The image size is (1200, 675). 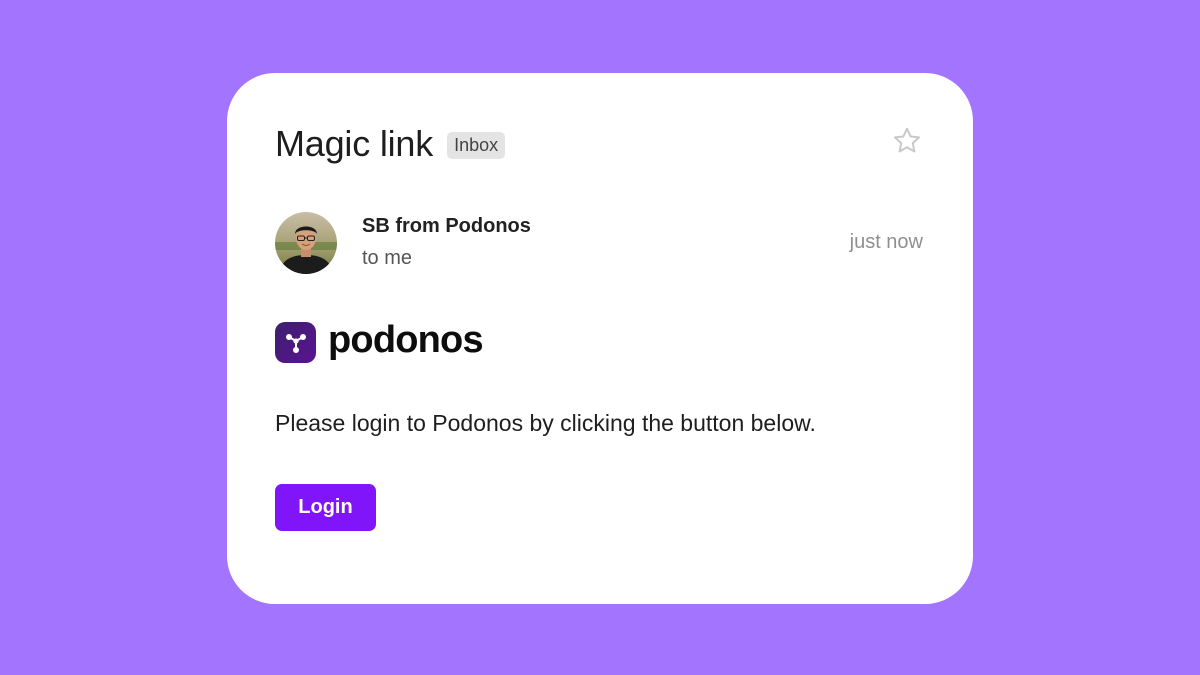 I want to click on email-subject: Magic link, so click(x=354, y=143).